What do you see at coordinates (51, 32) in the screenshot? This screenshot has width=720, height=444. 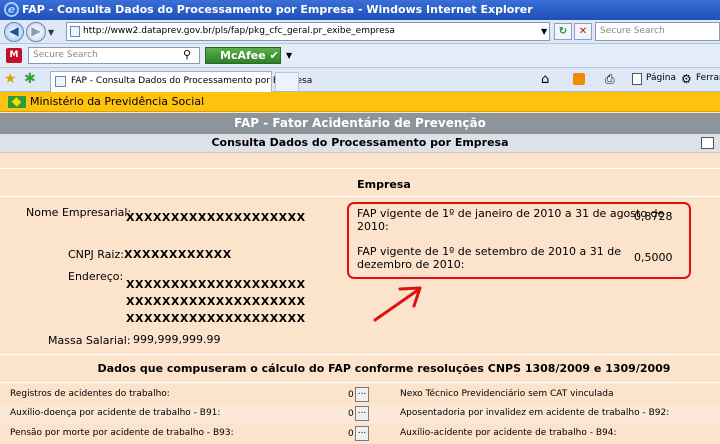 I see `history-dropdown-icon: ▼` at bounding box center [51, 32].